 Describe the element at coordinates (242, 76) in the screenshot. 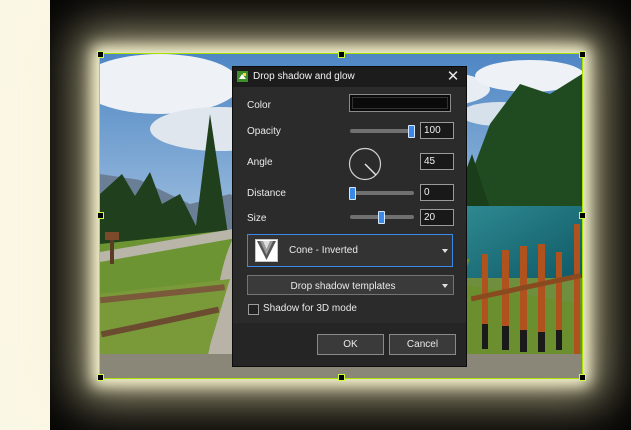

I see `app-icon` at that location.